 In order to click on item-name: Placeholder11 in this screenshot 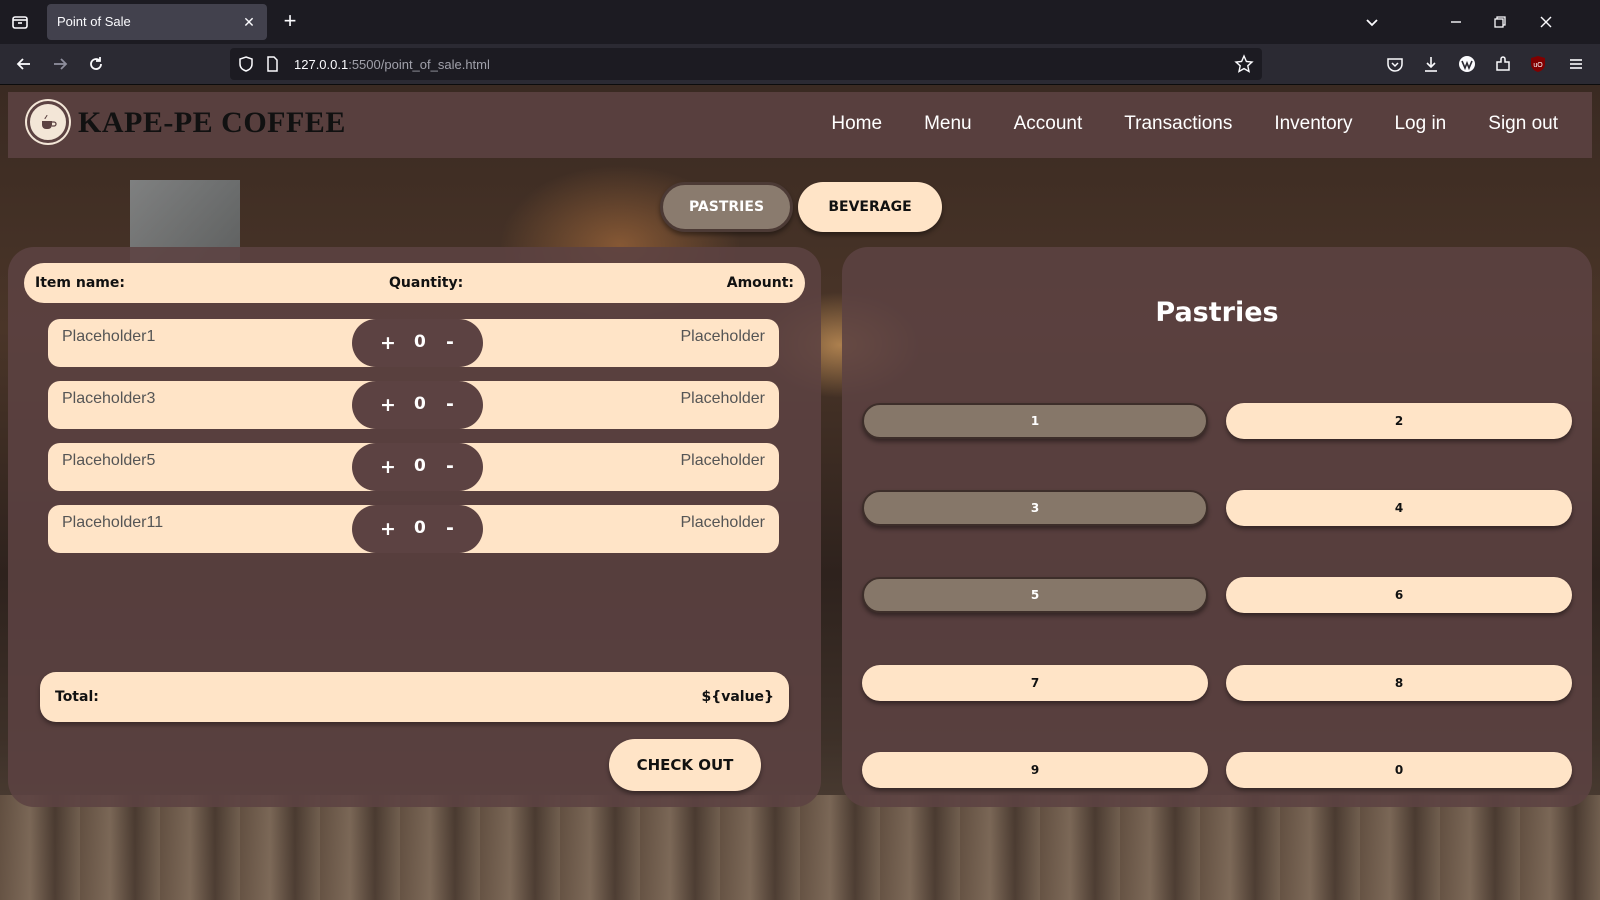, I will do `click(113, 522)`.